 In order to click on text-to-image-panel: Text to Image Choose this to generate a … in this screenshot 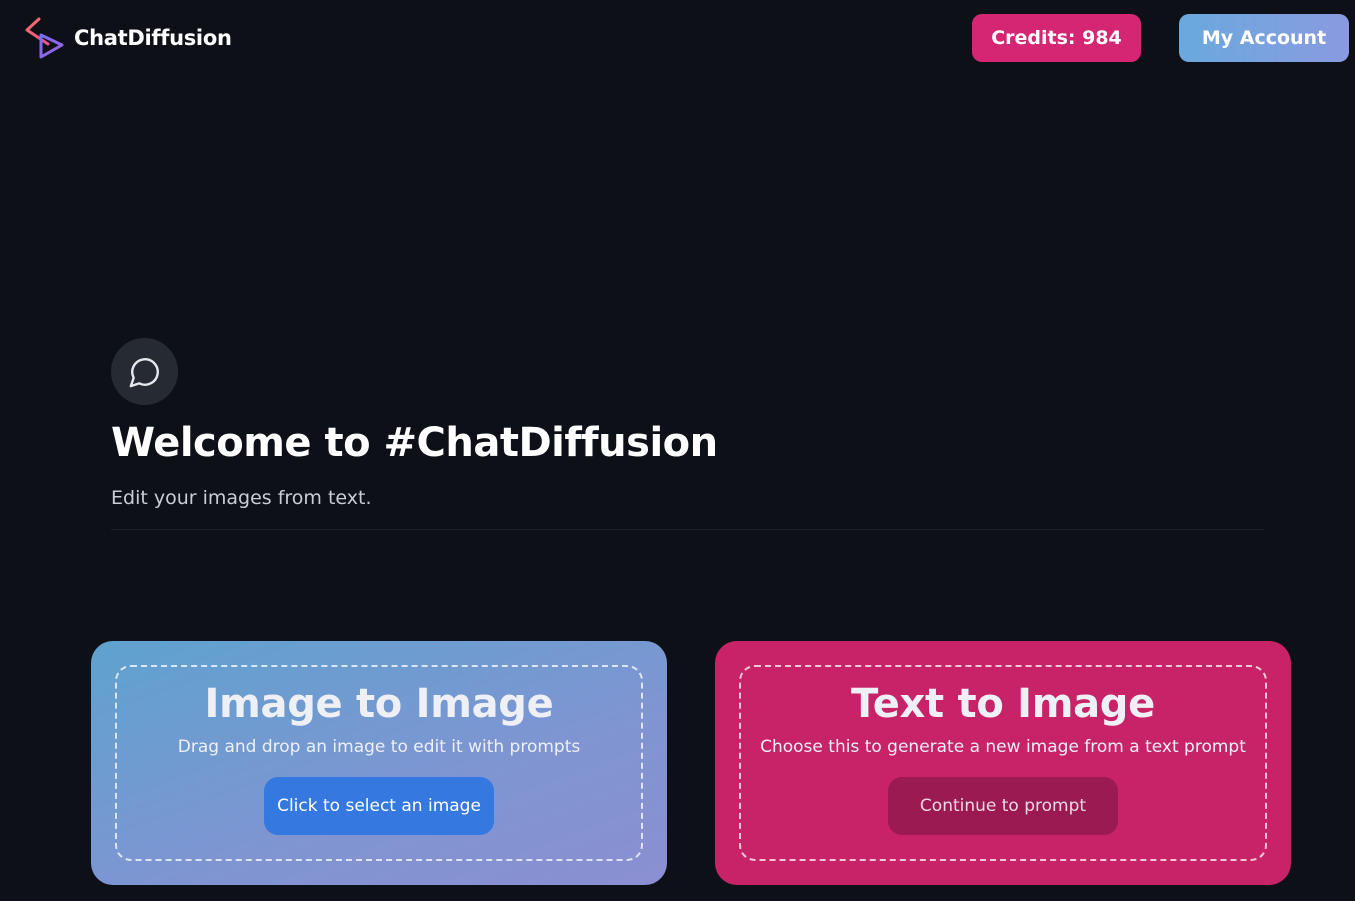, I will do `click(1003, 763)`.